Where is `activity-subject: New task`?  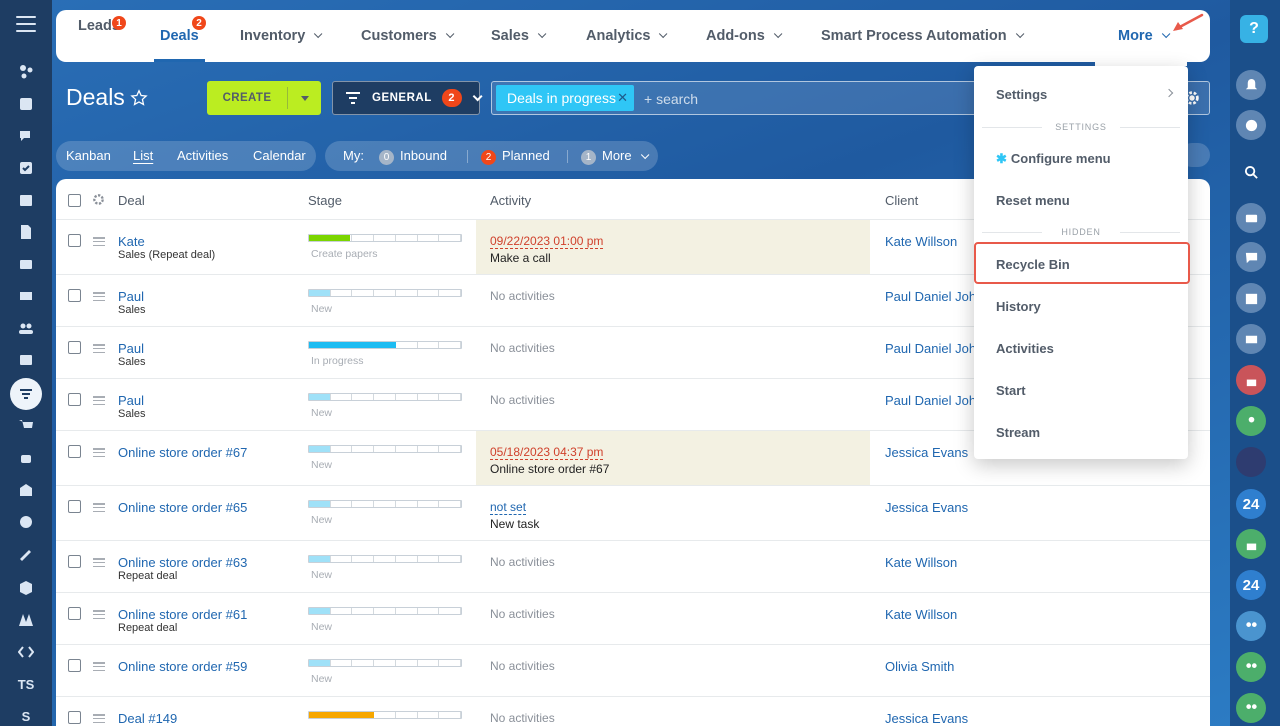
activity-subject: New task is located at coordinates (514, 524).